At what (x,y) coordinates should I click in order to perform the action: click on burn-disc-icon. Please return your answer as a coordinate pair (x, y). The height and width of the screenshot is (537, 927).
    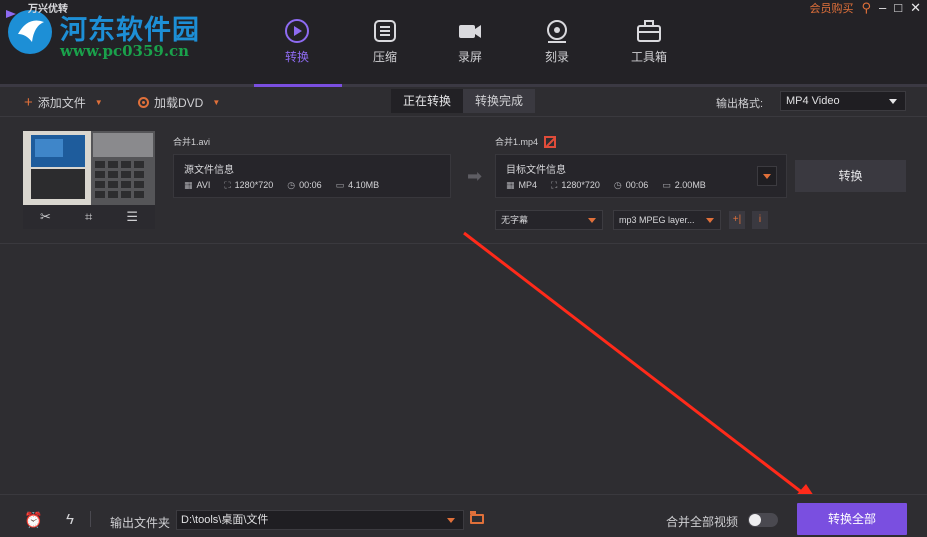
    Looking at the image, I should click on (557, 31).